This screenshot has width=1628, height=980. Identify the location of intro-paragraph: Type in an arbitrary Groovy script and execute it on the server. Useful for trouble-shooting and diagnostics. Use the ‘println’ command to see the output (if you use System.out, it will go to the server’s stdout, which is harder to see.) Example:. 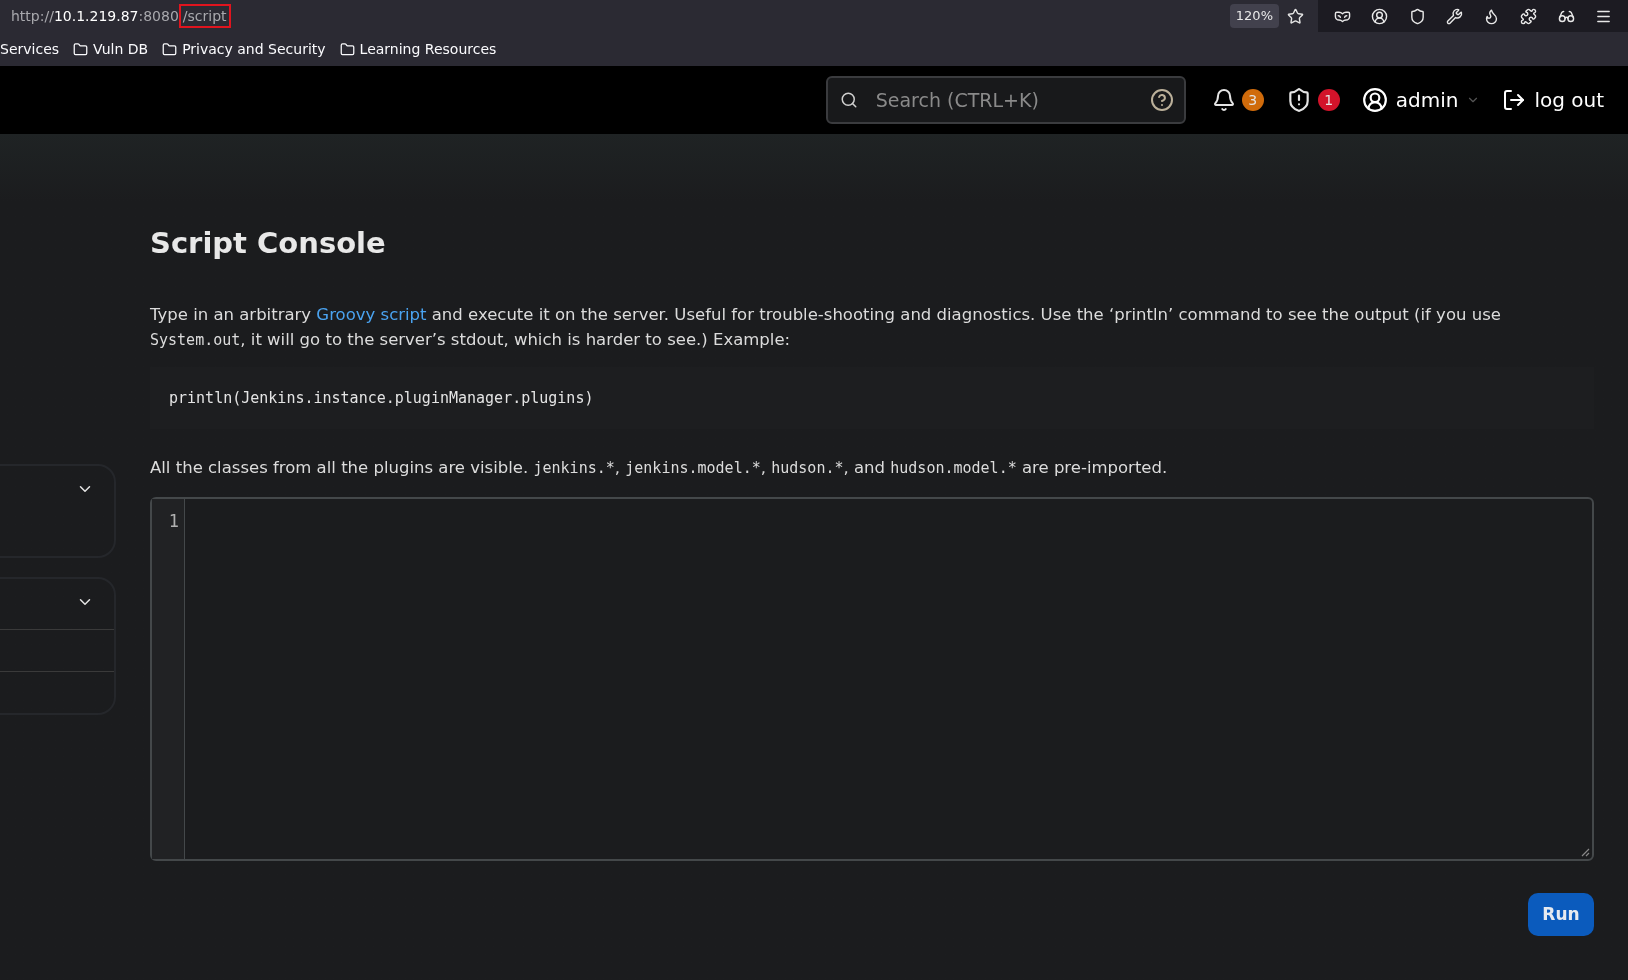
(826, 327).